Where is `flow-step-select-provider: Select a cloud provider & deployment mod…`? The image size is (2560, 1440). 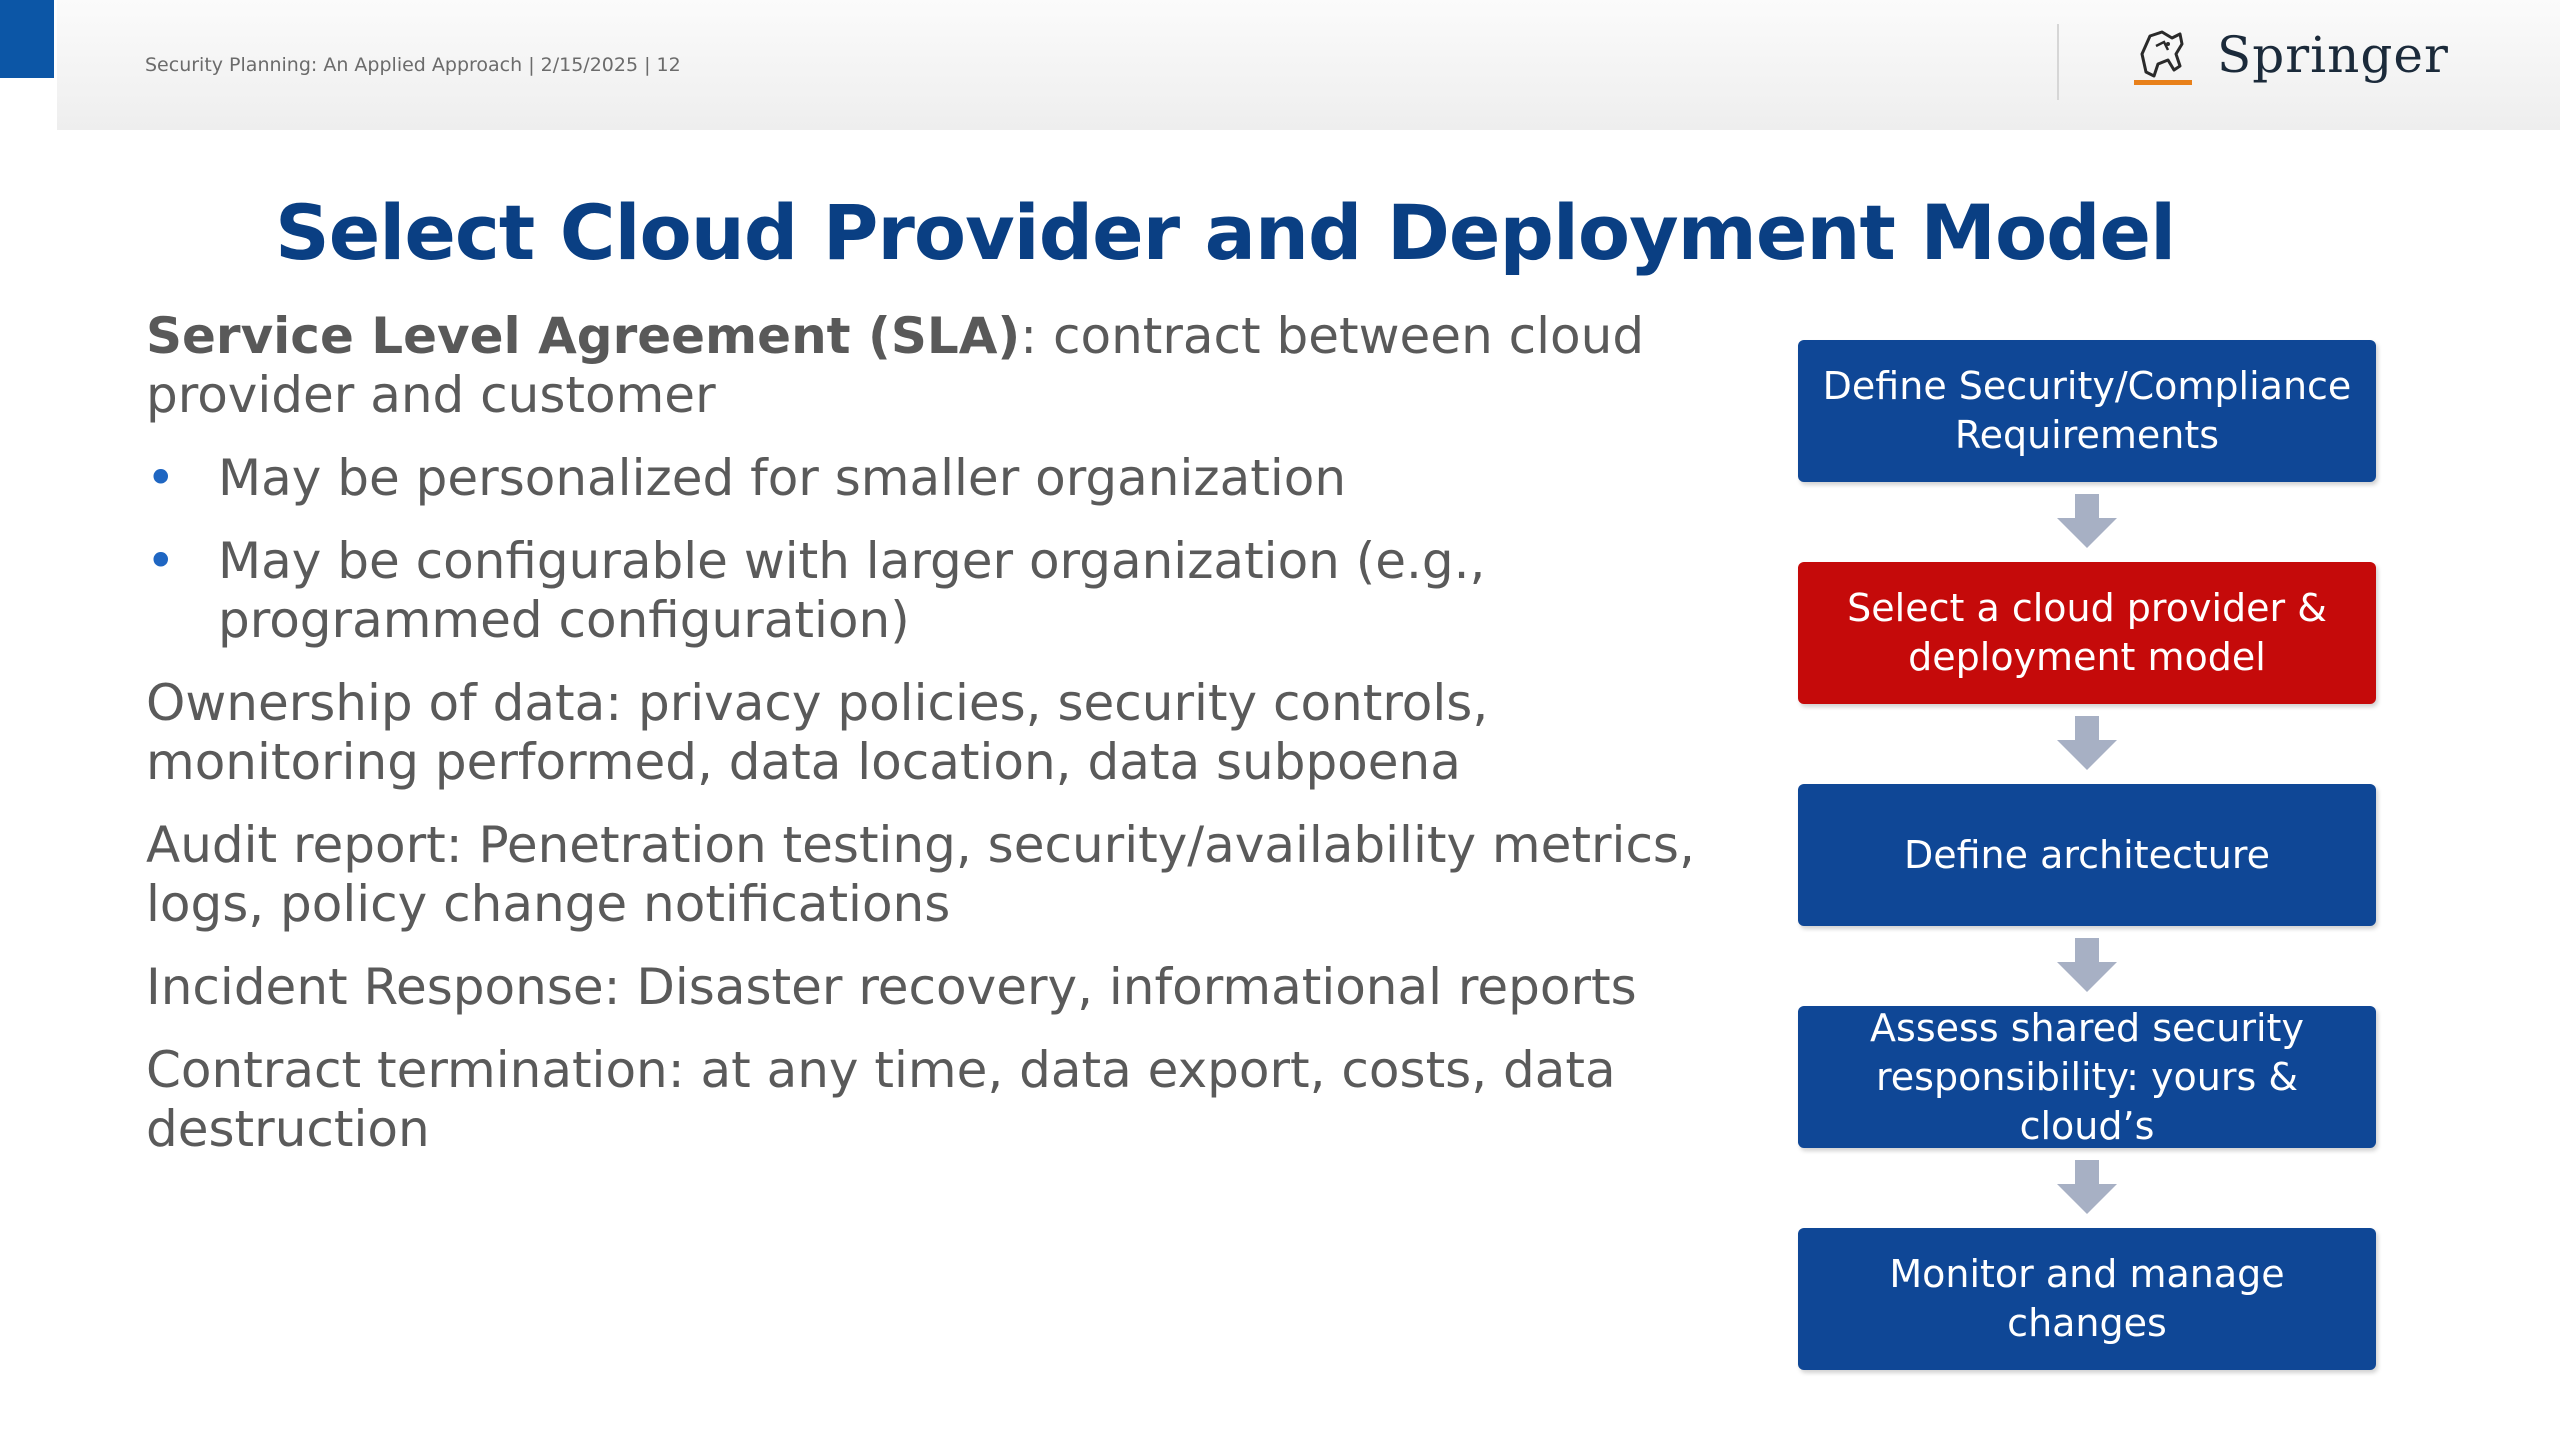 flow-step-select-provider: Select a cloud provider & deployment mod… is located at coordinates (2087, 633).